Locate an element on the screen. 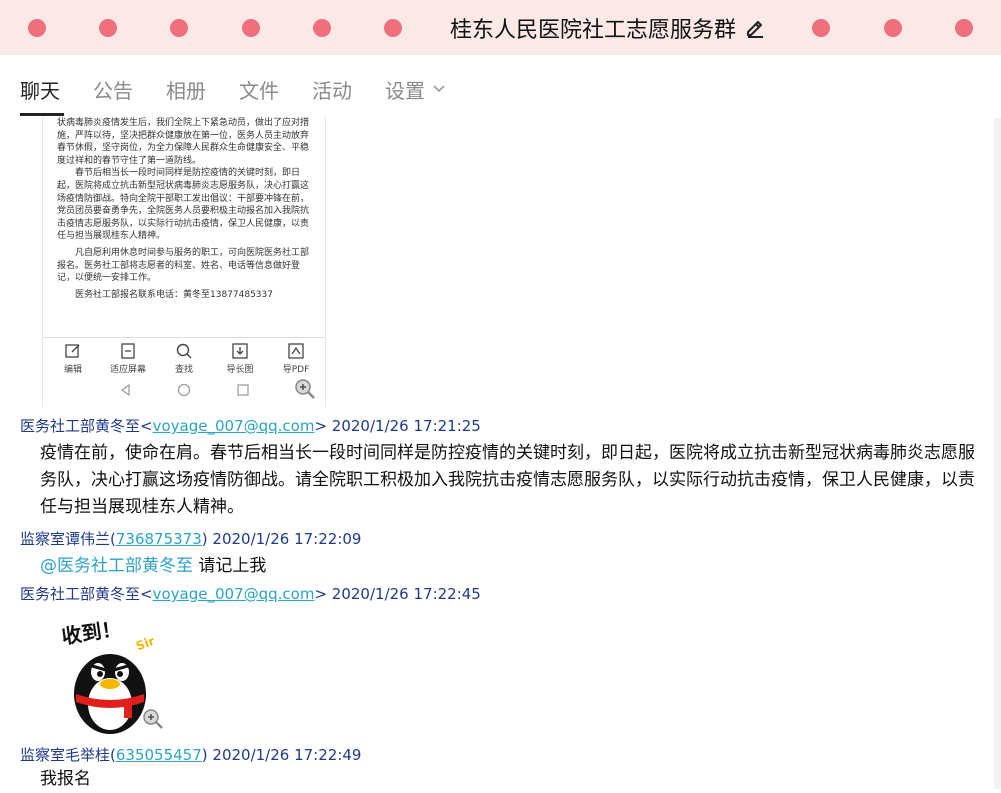 This screenshot has width=1001, height=793. search-icon is located at coordinates (184, 351).